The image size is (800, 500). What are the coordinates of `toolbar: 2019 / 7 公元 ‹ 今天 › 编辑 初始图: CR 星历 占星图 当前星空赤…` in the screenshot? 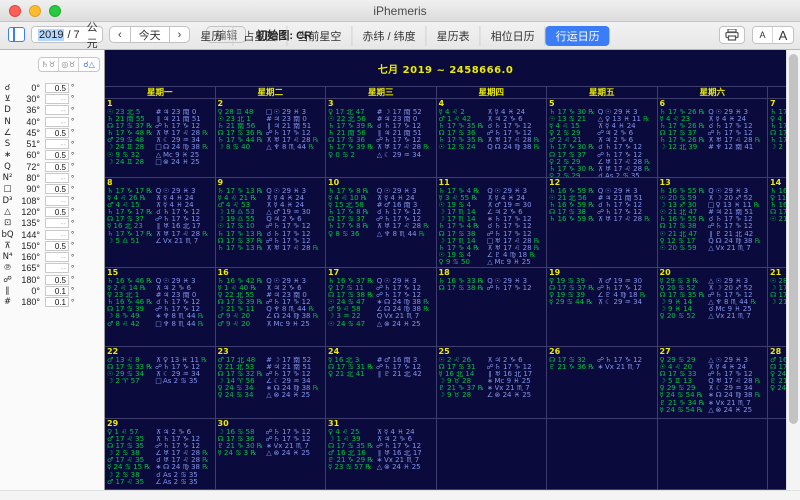 It's located at (400, 36).